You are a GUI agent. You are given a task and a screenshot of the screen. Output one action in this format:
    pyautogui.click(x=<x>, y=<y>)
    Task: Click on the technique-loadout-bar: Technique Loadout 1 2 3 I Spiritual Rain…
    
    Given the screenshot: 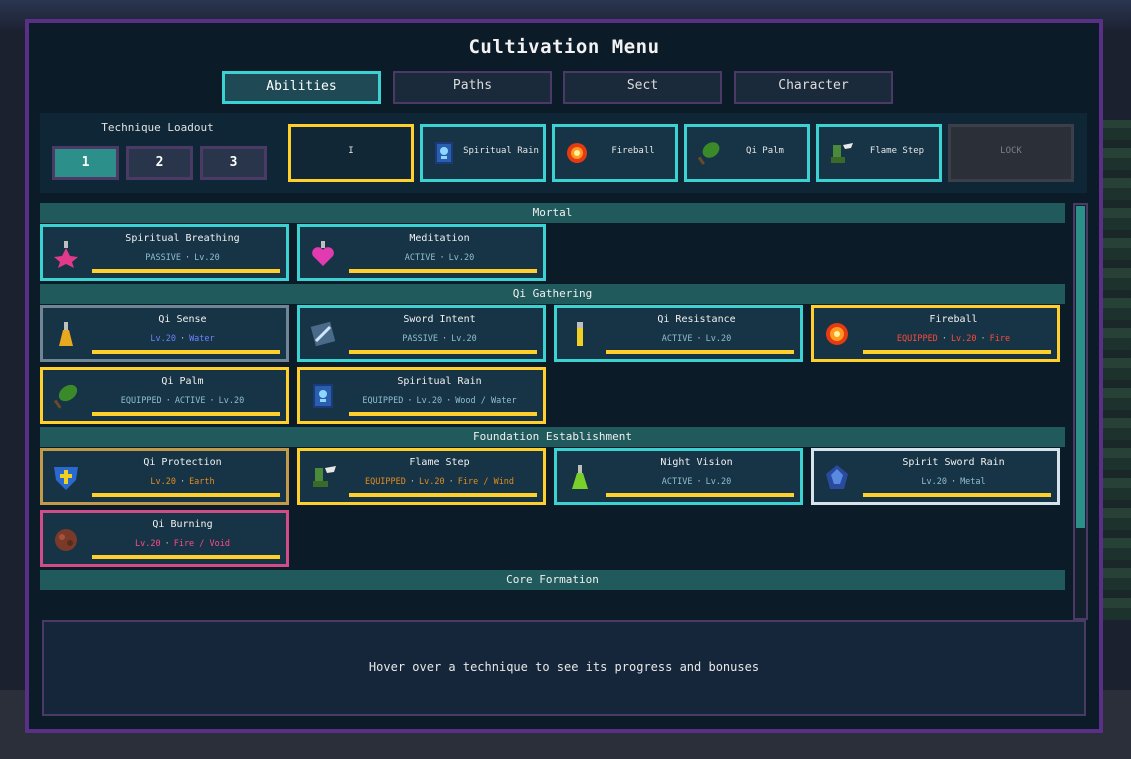 What is the action you would take?
    pyautogui.click(x=563, y=153)
    